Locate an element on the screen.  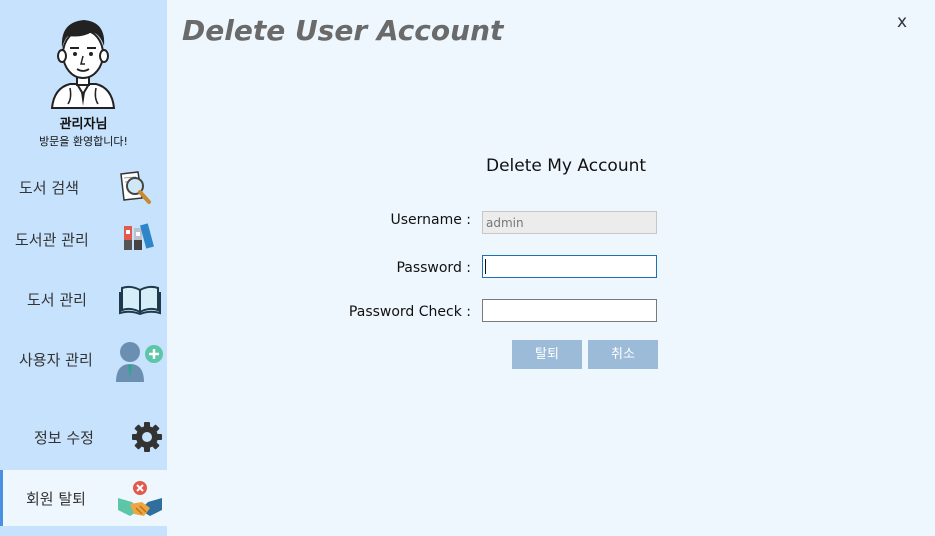
form-heading: Delete My Account is located at coordinates (566, 166).